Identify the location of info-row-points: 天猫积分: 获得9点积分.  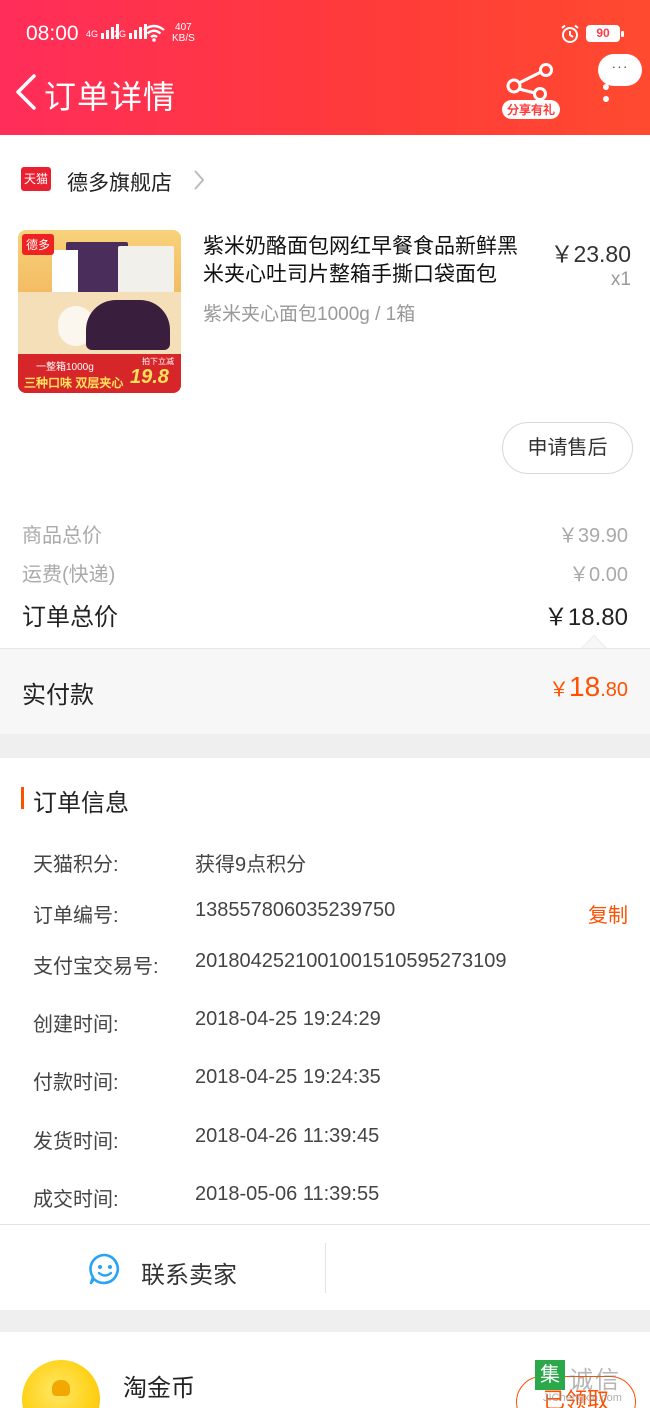
(330, 863).